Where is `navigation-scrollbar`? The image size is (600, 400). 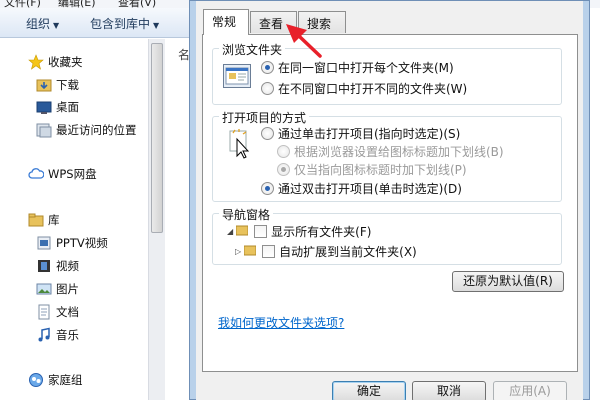 navigation-scrollbar is located at coordinates (156, 219).